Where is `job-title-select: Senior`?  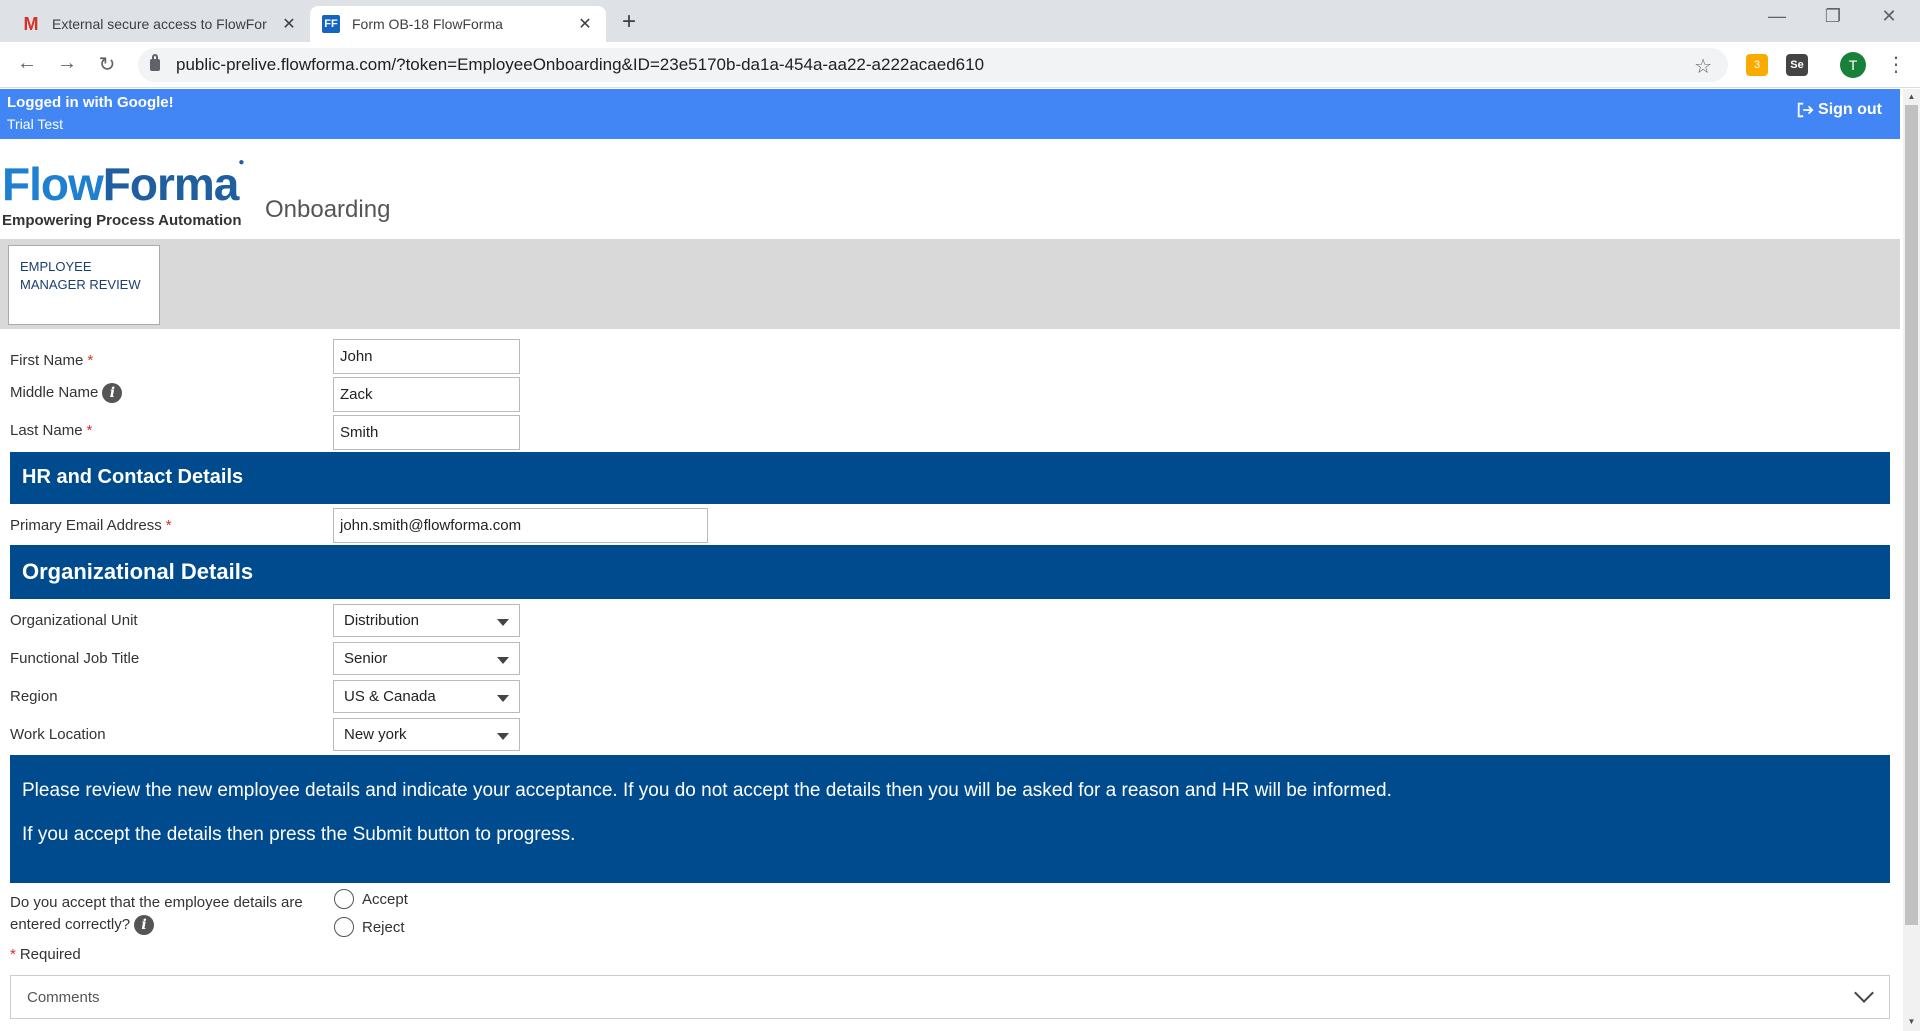
job-title-select: Senior is located at coordinates (426, 658).